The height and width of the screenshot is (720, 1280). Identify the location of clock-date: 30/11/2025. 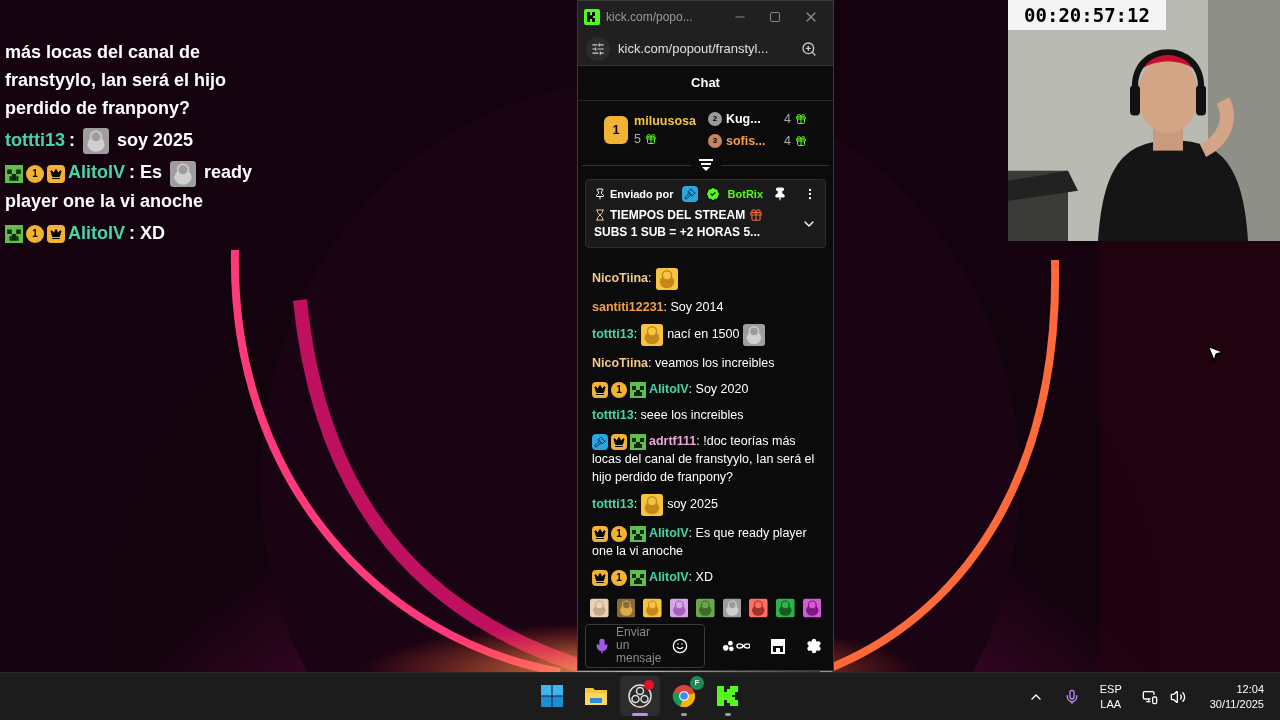
(1236, 704).